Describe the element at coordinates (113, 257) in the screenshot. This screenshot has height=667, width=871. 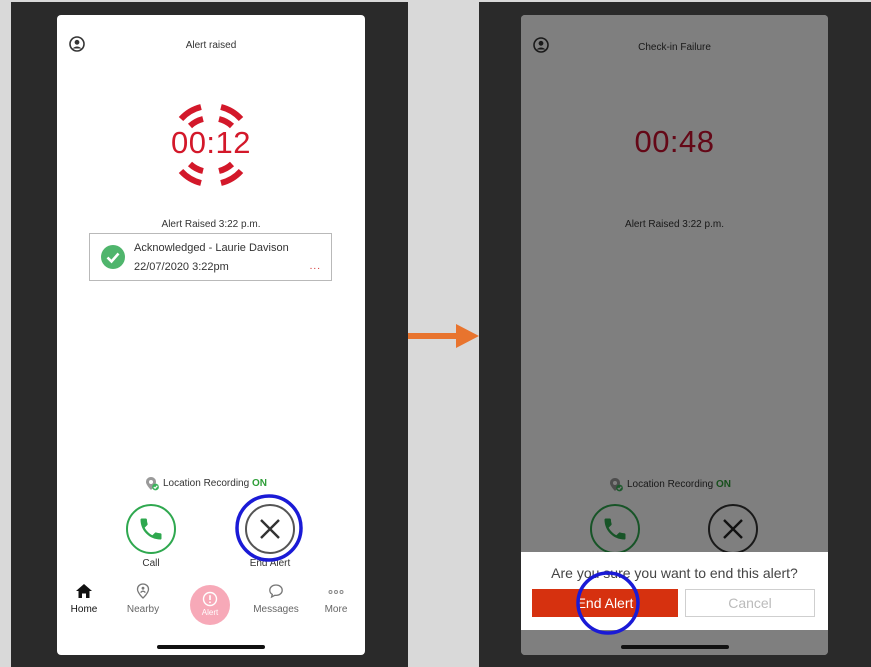
I see `check-circle-icon` at that location.